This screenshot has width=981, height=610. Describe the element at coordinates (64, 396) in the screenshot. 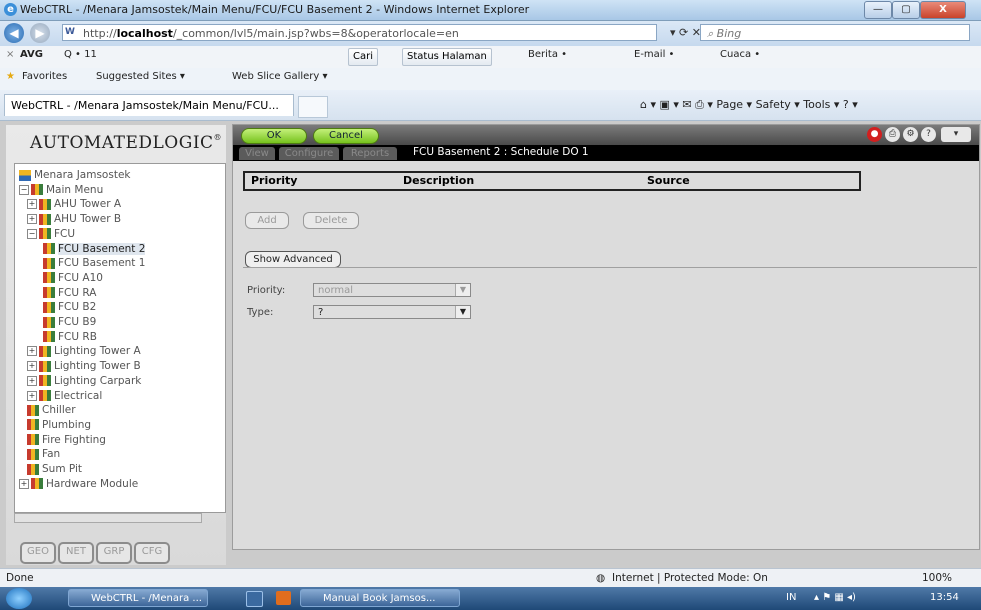

I see `tree-node: + Electrical` at that location.